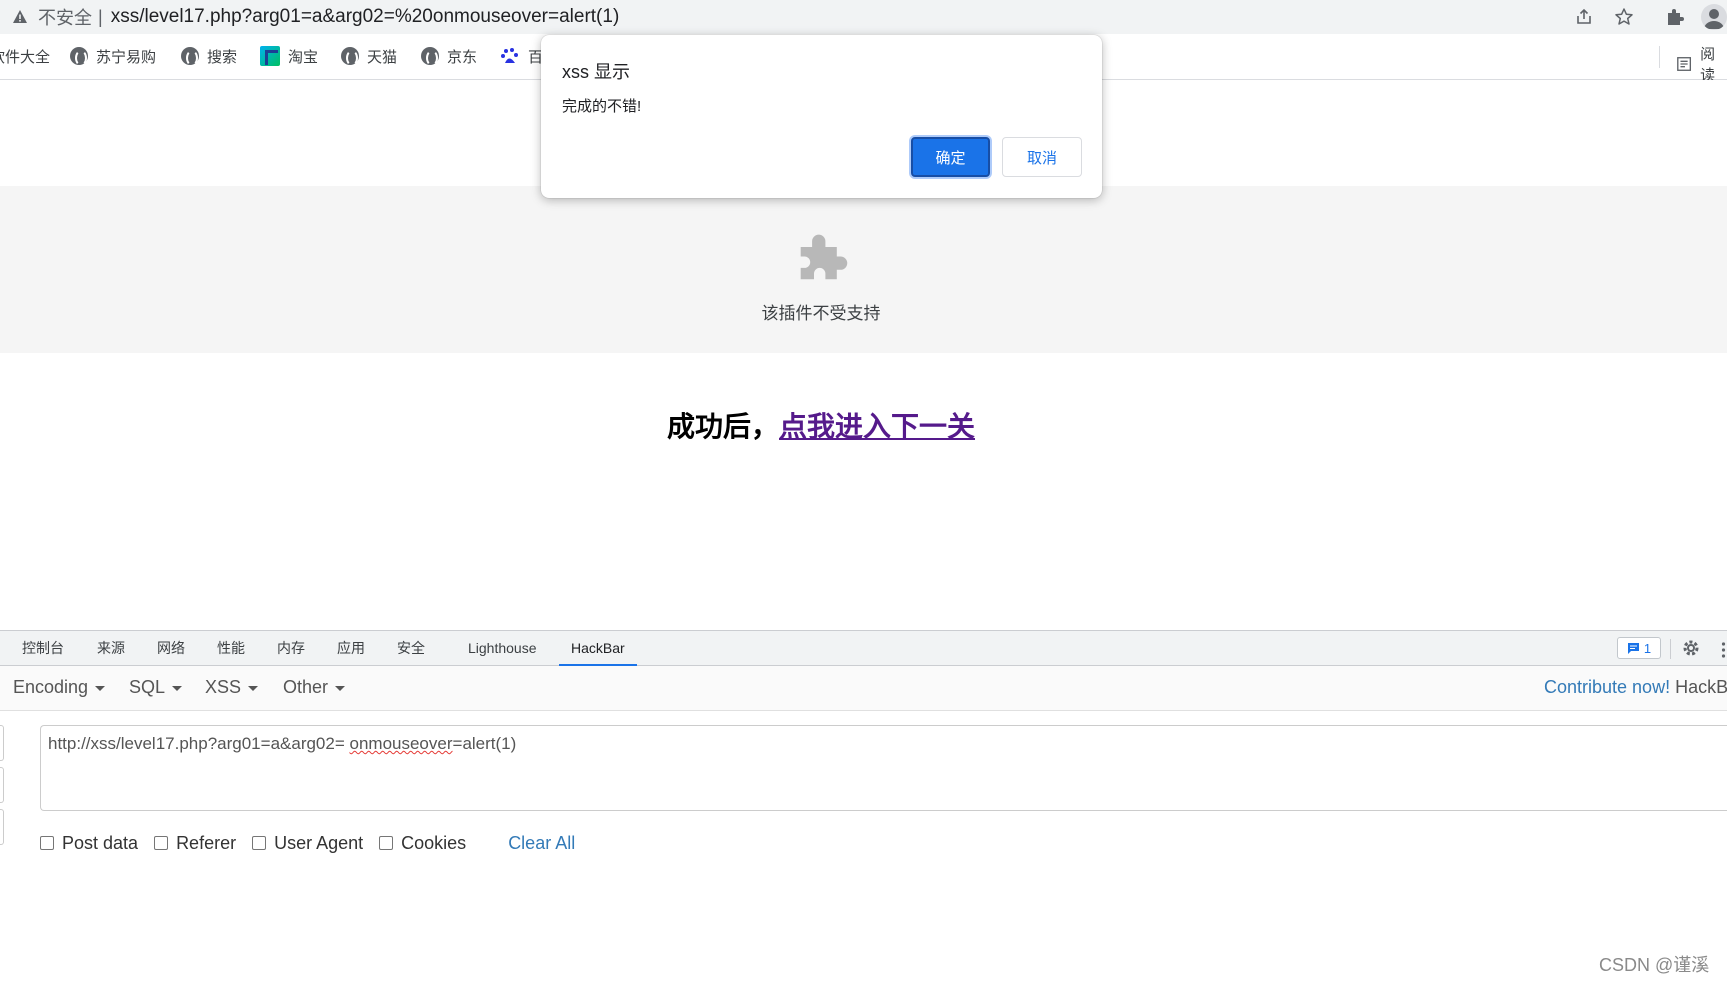 This screenshot has height=983, width=1727. What do you see at coordinates (65, 17) in the screenshot?
I see `security-label: 不安全` at bounding box center [65, 17].